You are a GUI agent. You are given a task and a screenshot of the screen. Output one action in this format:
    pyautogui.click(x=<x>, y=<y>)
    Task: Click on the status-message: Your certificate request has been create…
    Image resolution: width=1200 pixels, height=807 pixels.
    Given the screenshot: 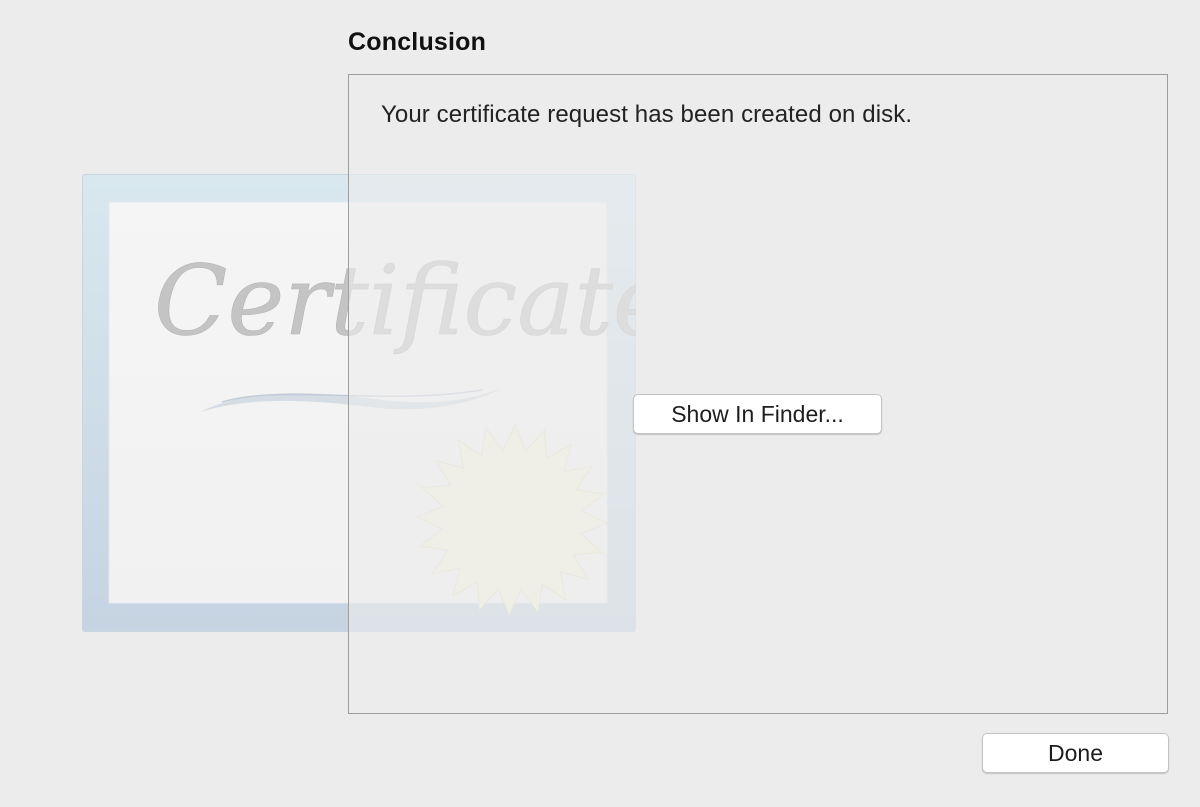 What is the action you would take?
    pyautogui.click(x=647, y=114)
    